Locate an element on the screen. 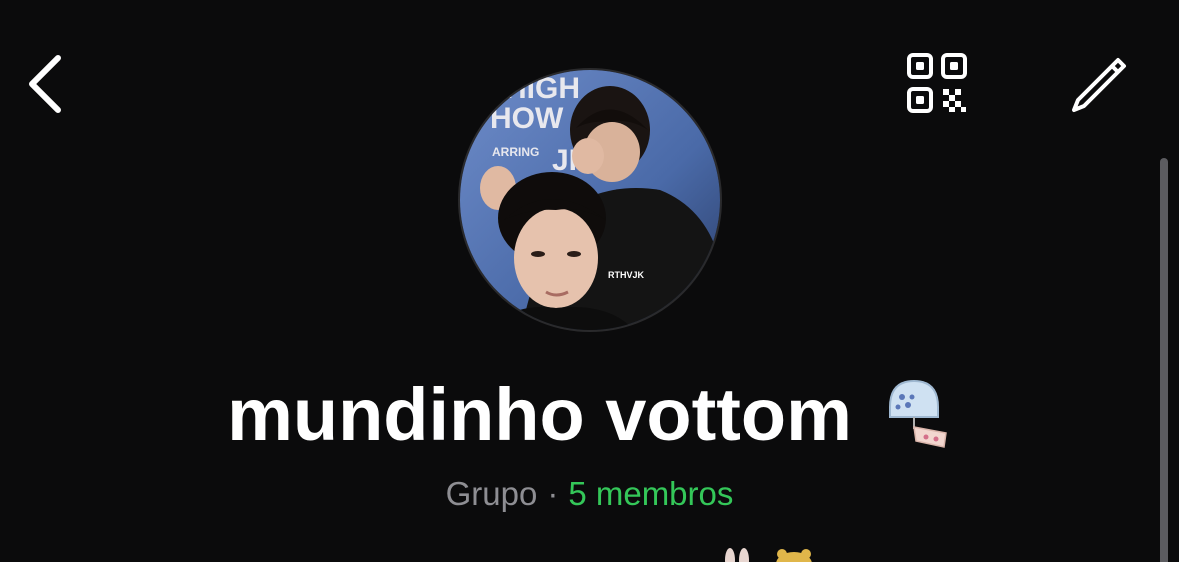 This screenshot has height=562, width=1179. svg-text: HOW is located at coordinates (527, 118).